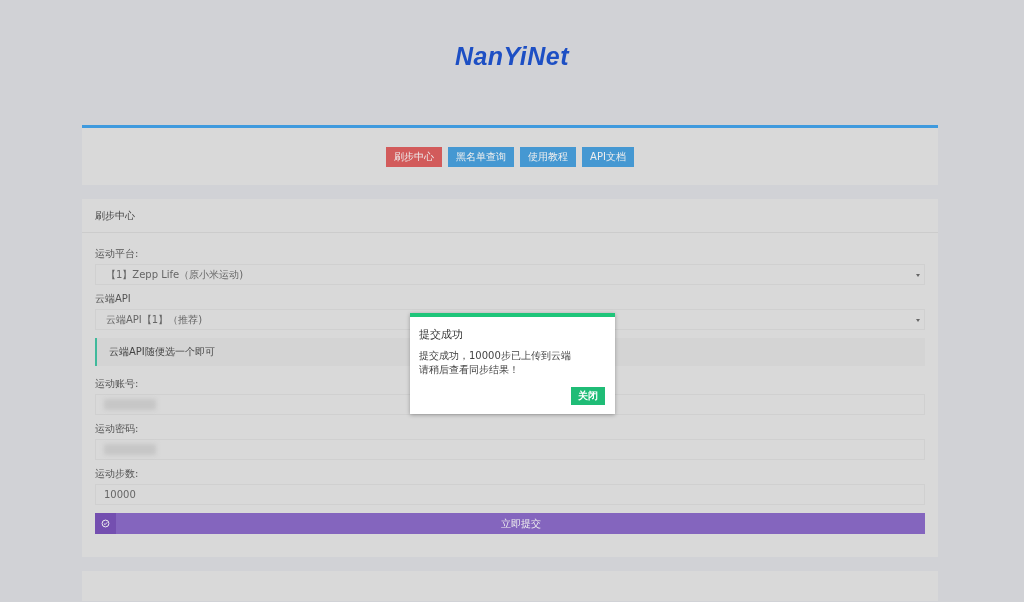 The image size is (1024, 602). I want to click on field-label: 云端API, so click(113, 299).